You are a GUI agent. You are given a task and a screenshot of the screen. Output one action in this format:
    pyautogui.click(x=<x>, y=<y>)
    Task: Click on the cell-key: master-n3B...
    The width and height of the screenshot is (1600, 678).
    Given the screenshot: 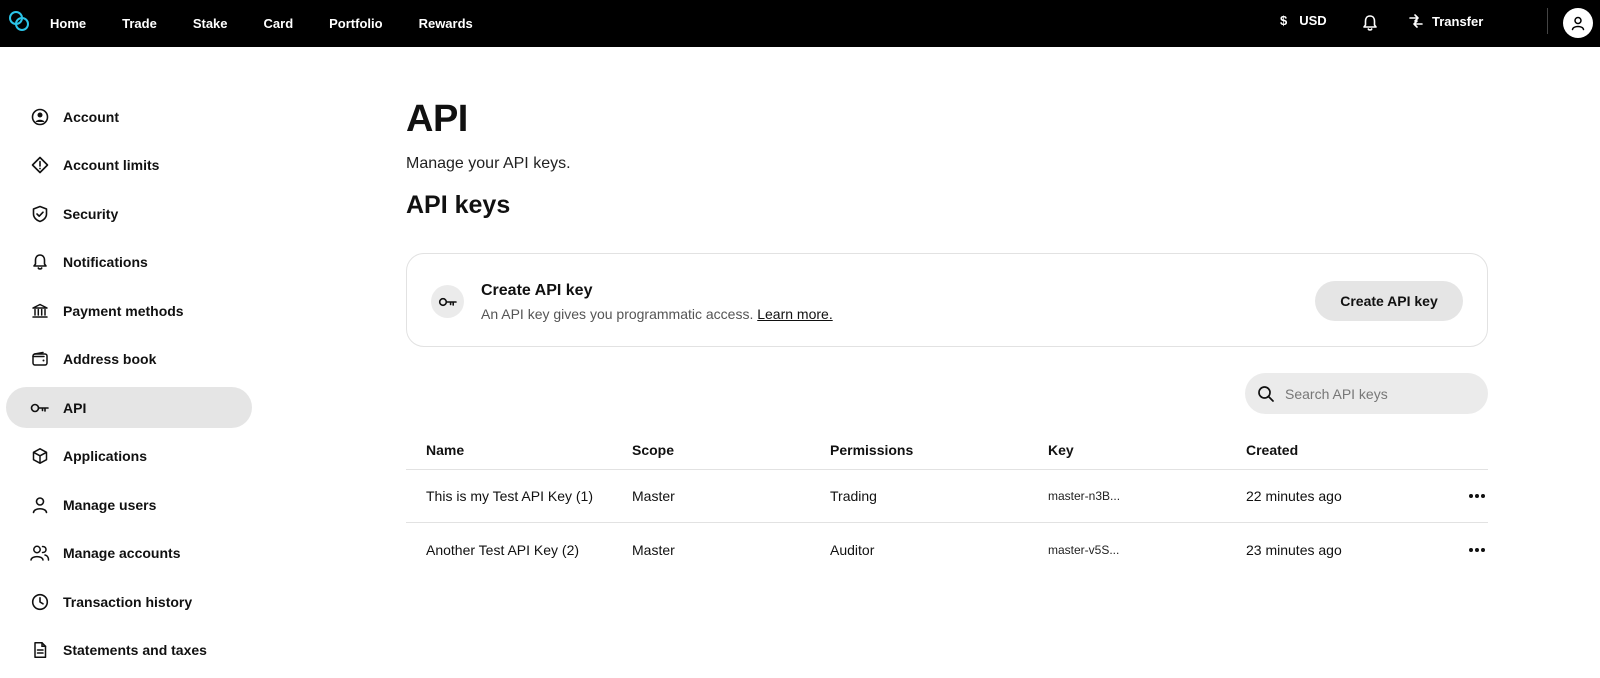 What is the action you would take?
    pyautogui.click(x=1084, y=496)
    